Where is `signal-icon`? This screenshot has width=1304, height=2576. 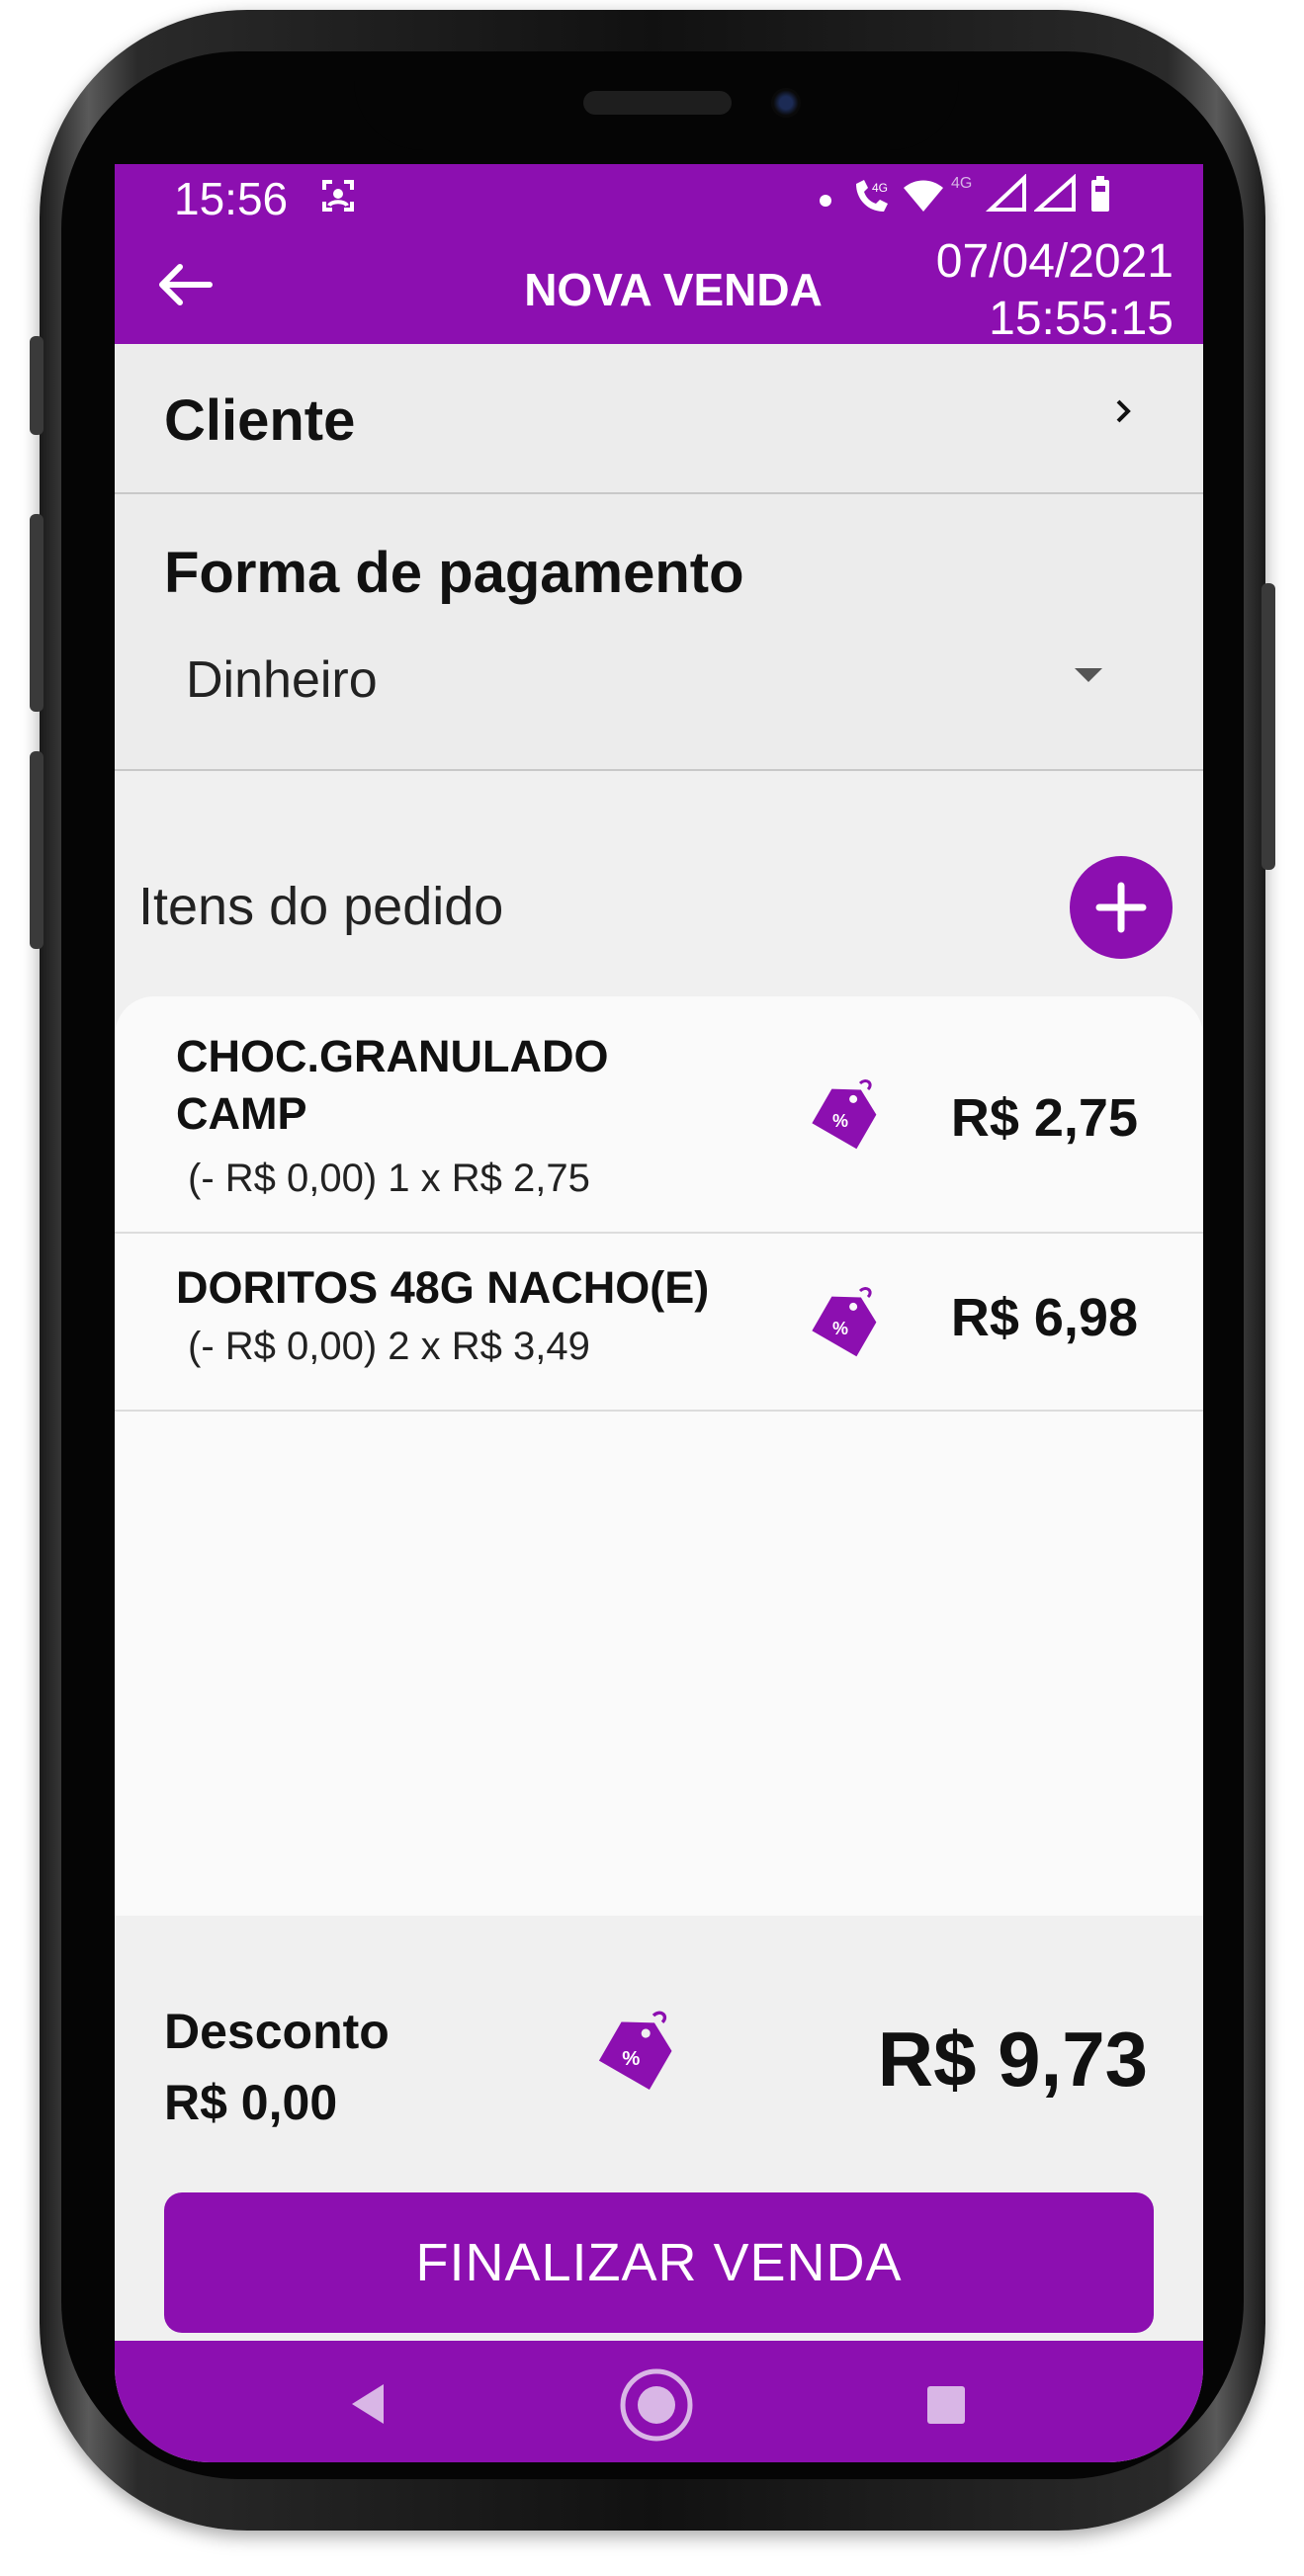 signal-icon is located at coordinates (1055, 197).